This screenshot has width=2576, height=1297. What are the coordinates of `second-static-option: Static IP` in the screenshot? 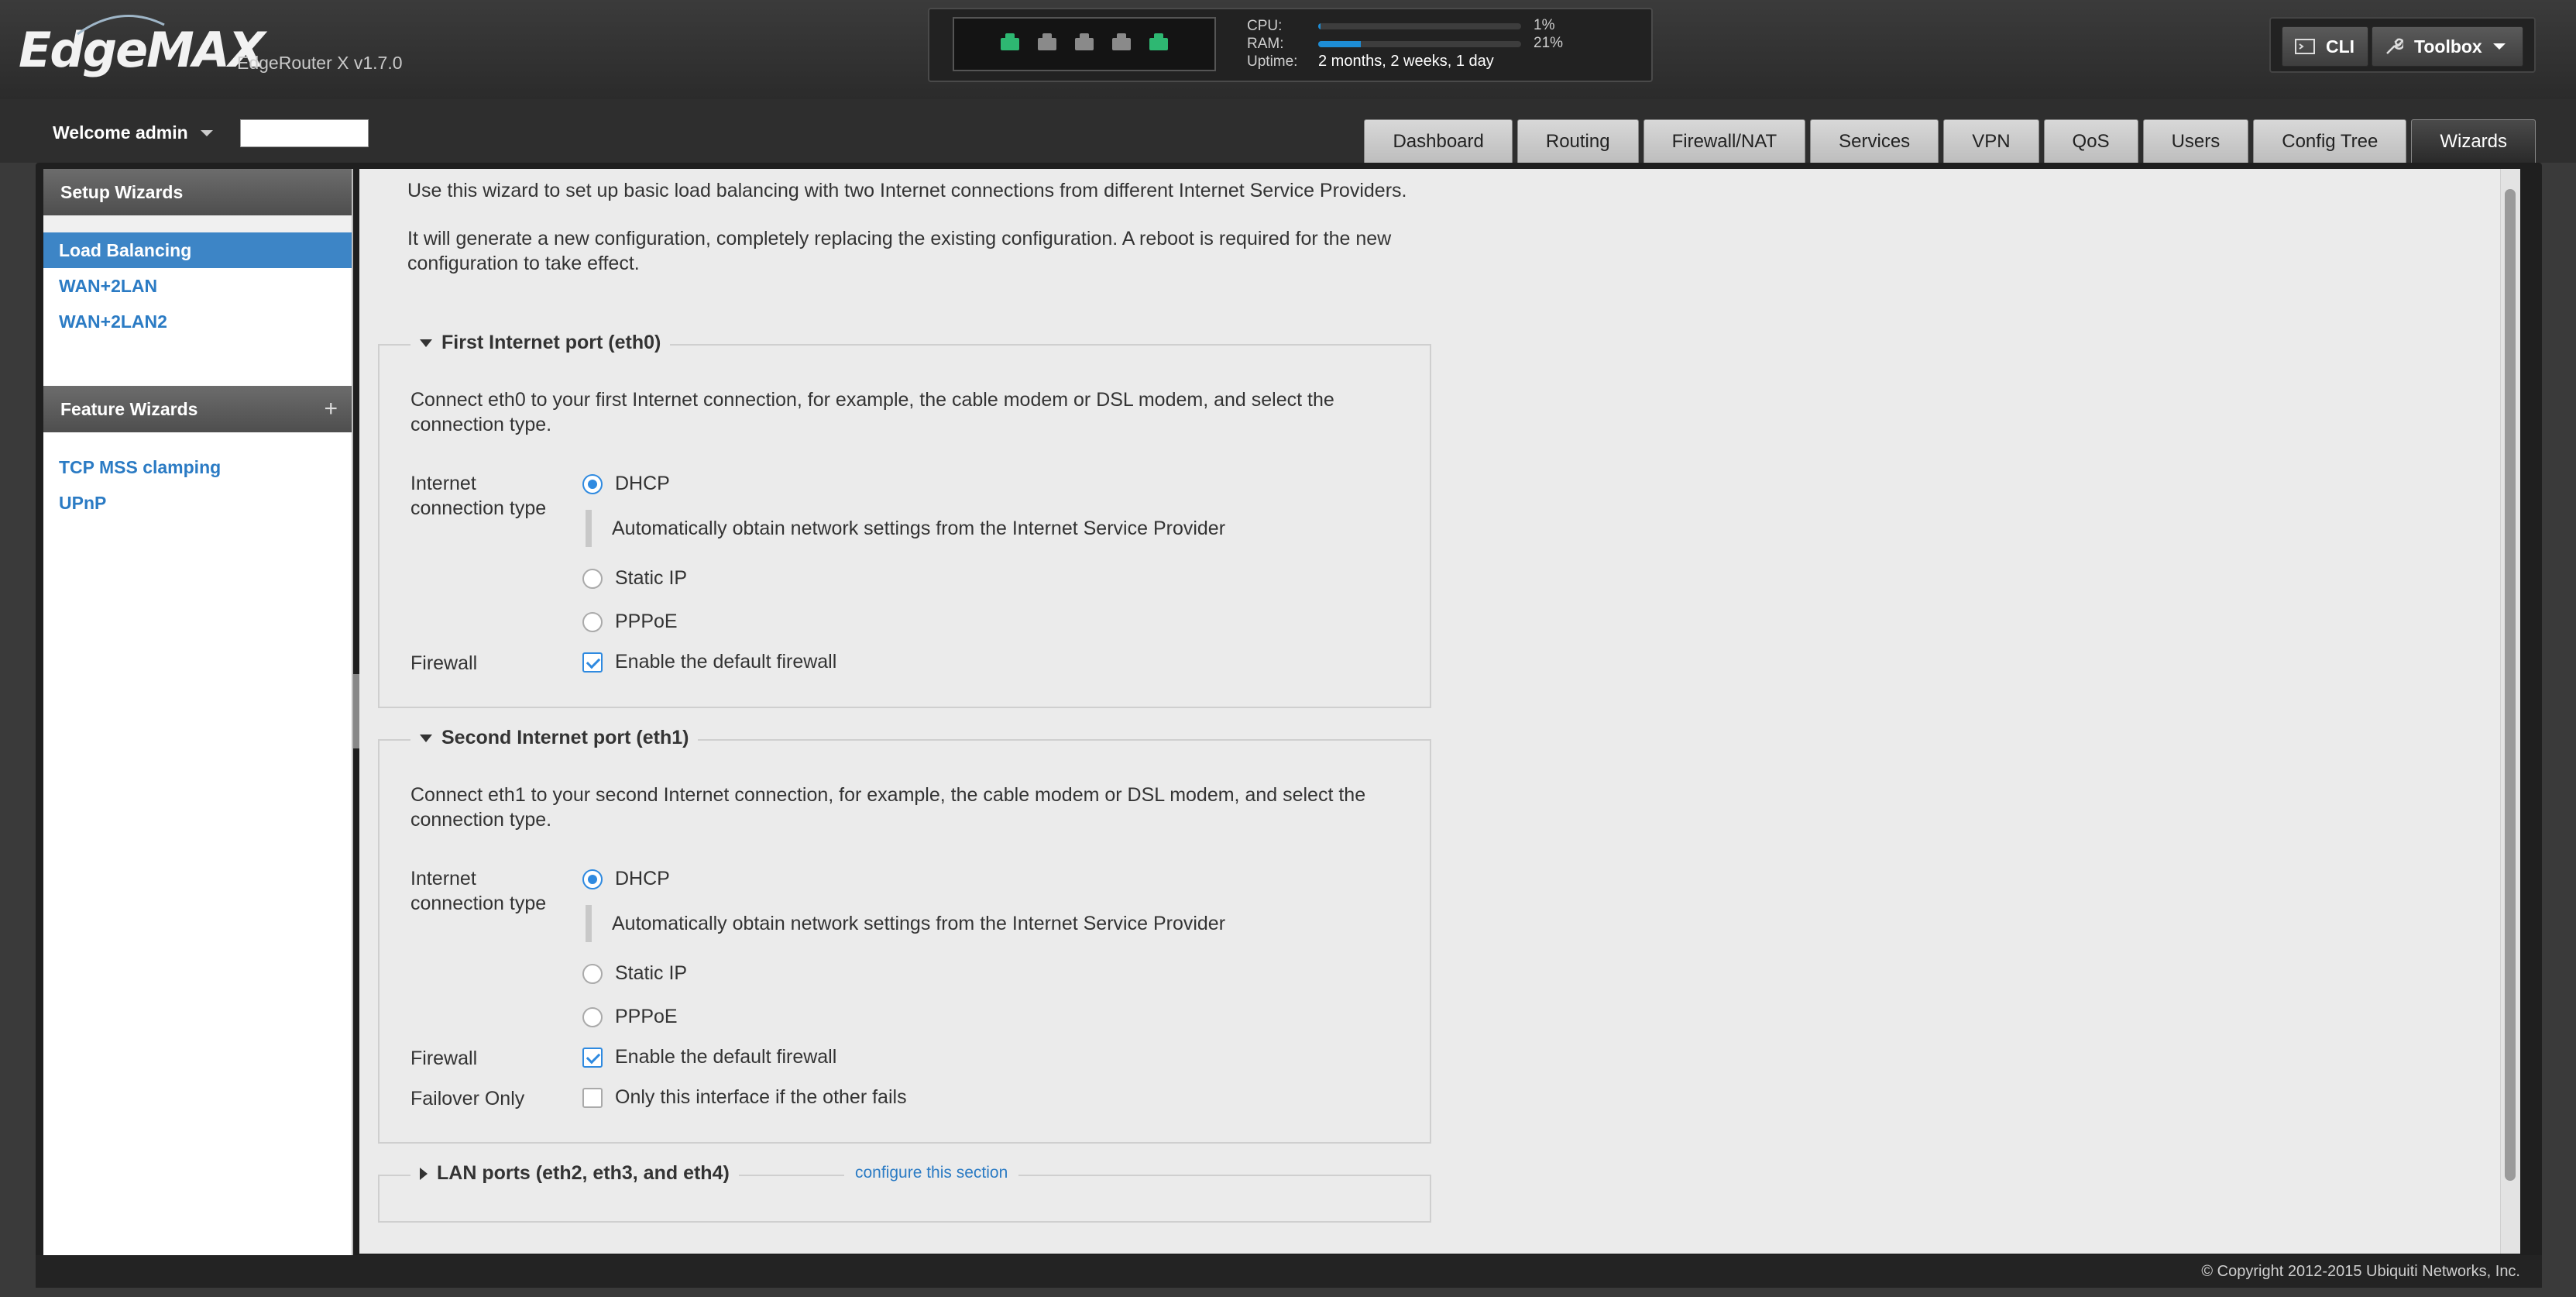 It's located at (634, 973).